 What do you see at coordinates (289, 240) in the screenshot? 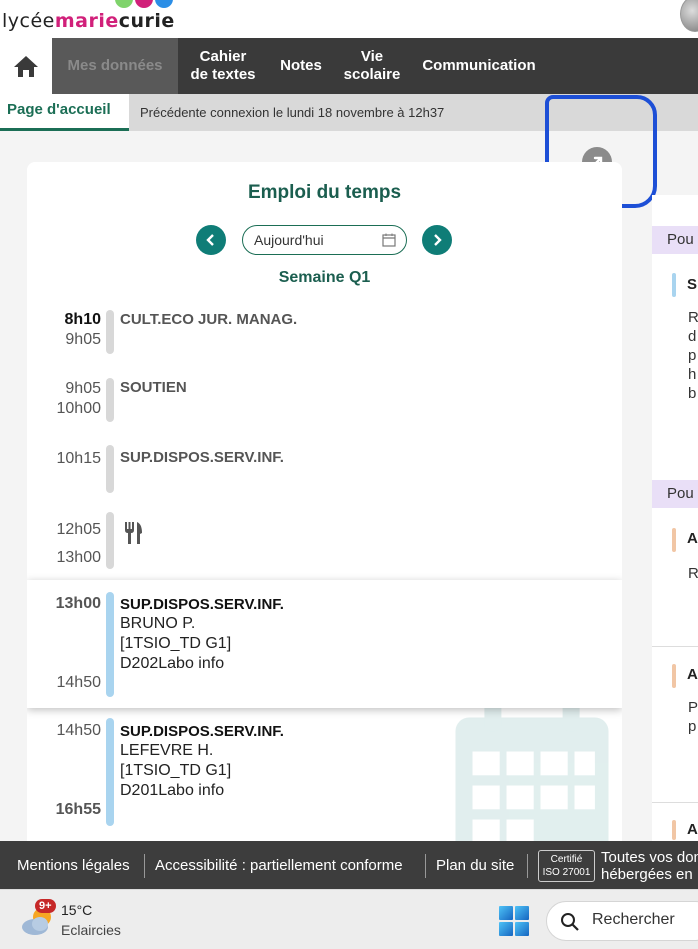
I see `date-value: Aujourd'hui` at bounding box center [289, 240].